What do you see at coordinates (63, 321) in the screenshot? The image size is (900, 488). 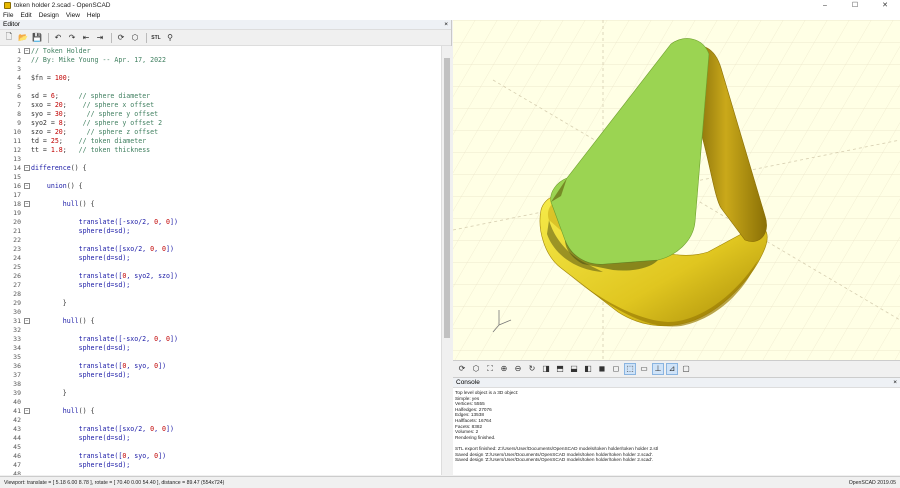 I see `code-line: hull() {` at bounding box center [63, 321].